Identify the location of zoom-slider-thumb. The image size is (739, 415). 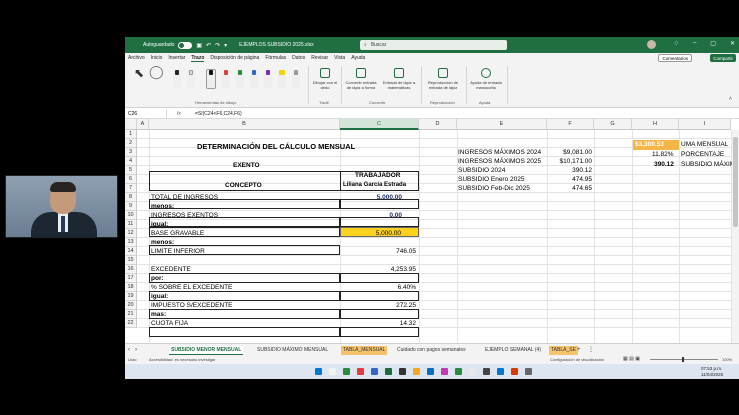
(683, 359).